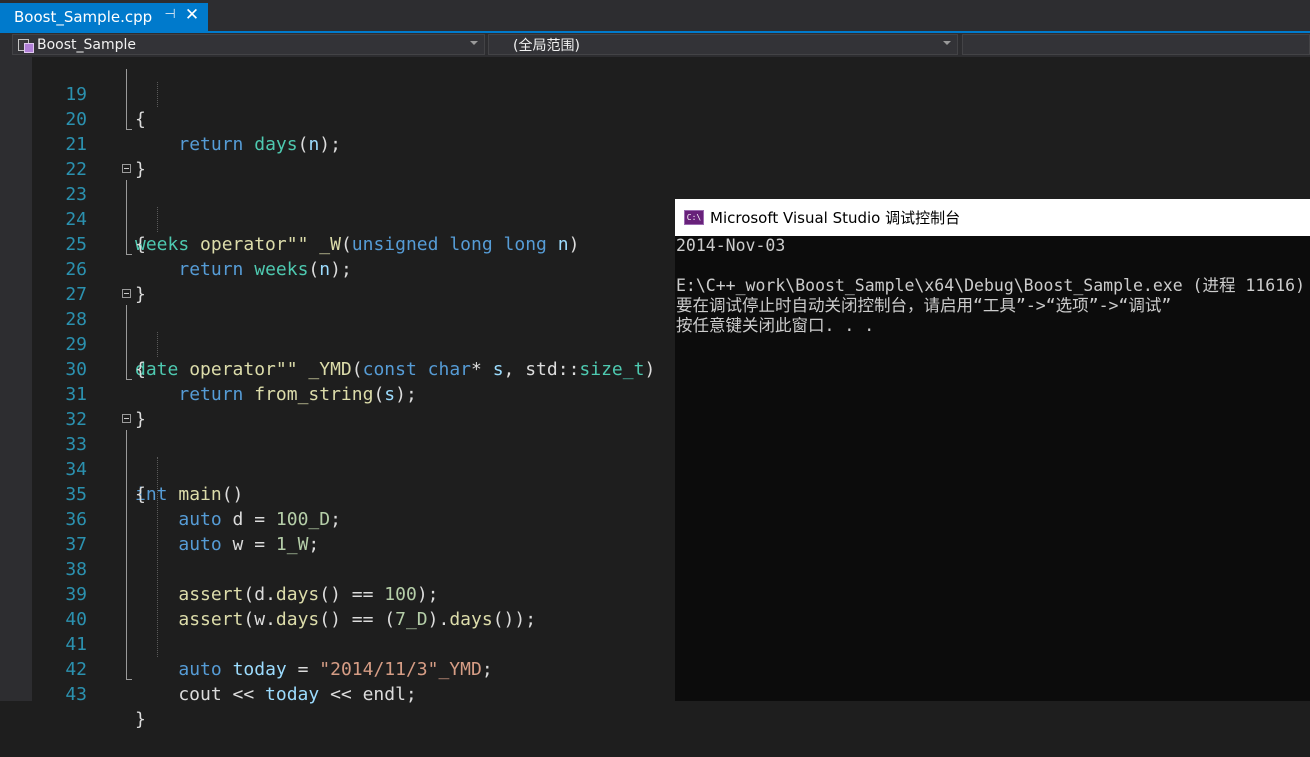 The image size is (1310, 757). I want to click on line-number: 43, so click(76, 694).